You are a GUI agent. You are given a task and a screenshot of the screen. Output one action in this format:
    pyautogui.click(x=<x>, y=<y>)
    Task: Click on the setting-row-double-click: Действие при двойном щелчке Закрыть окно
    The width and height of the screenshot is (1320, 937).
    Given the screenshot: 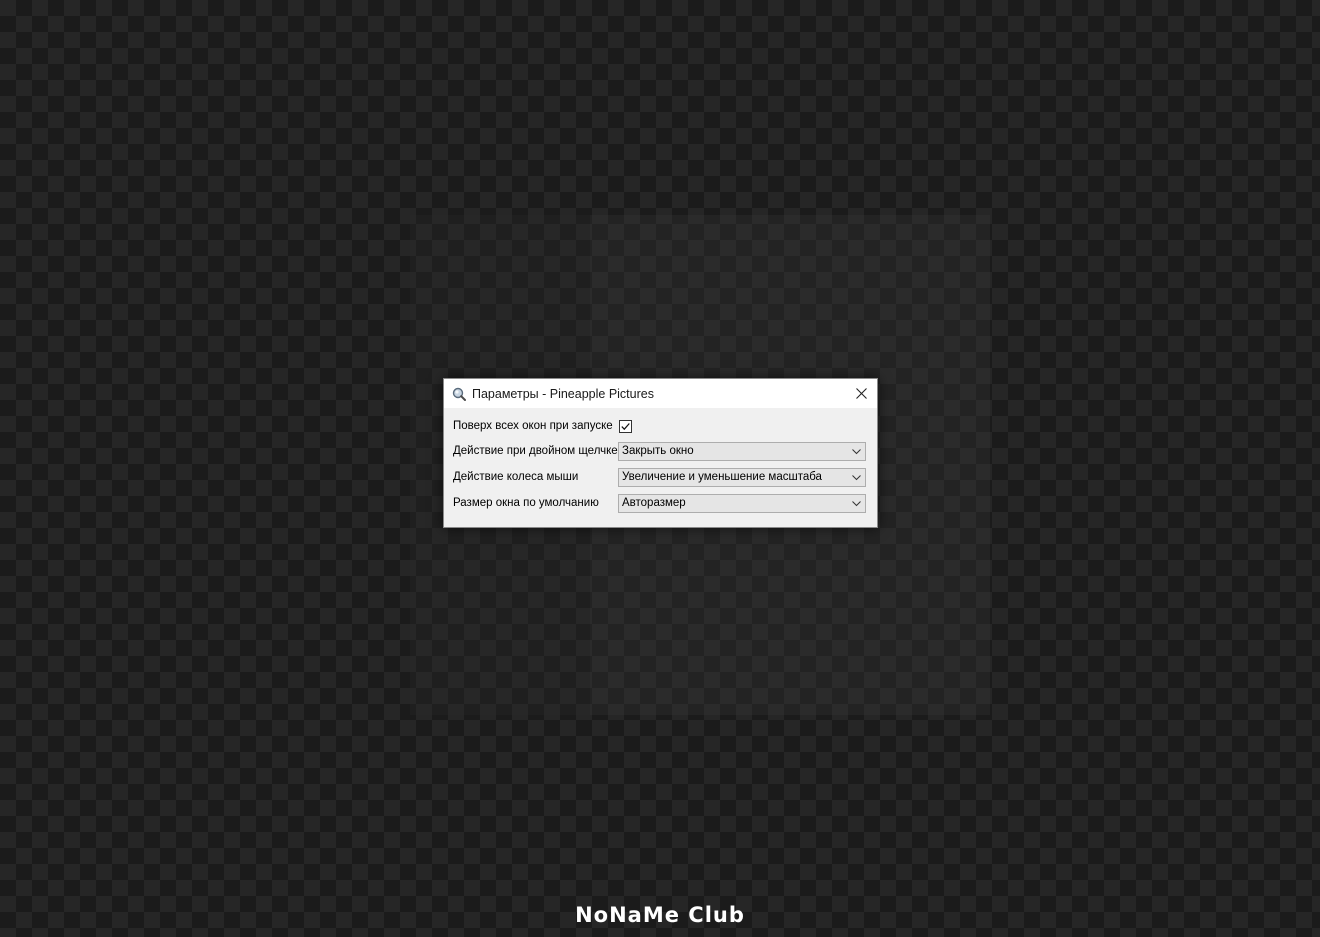 What is the action you would take?
    pyautogui.click(x=660, y=451)
    